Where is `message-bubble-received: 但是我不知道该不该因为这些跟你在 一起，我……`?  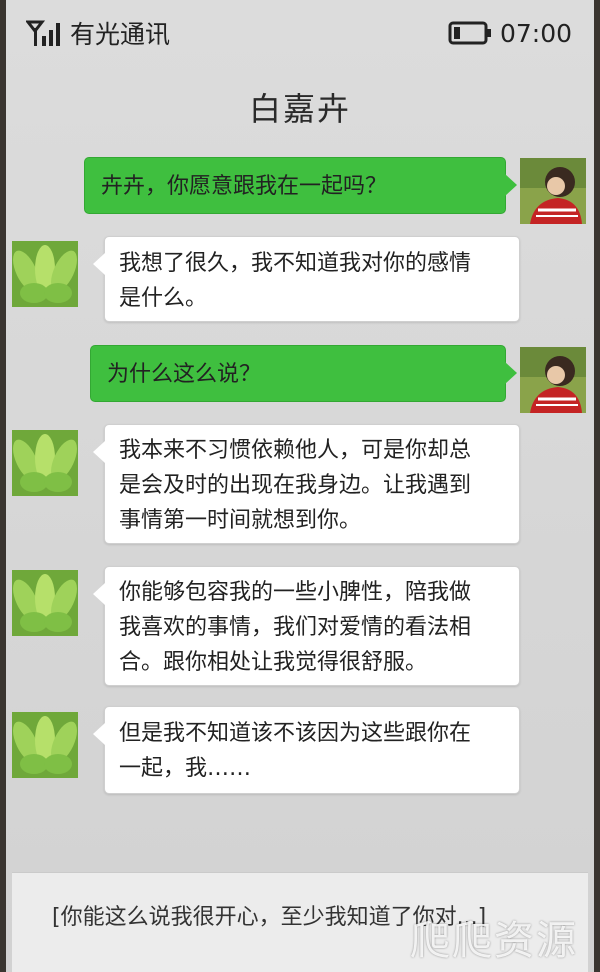 message-bubble-received: 但是我不知道该不该因为这些跟你在 一起，我…… is located at coordinates (306, 750).